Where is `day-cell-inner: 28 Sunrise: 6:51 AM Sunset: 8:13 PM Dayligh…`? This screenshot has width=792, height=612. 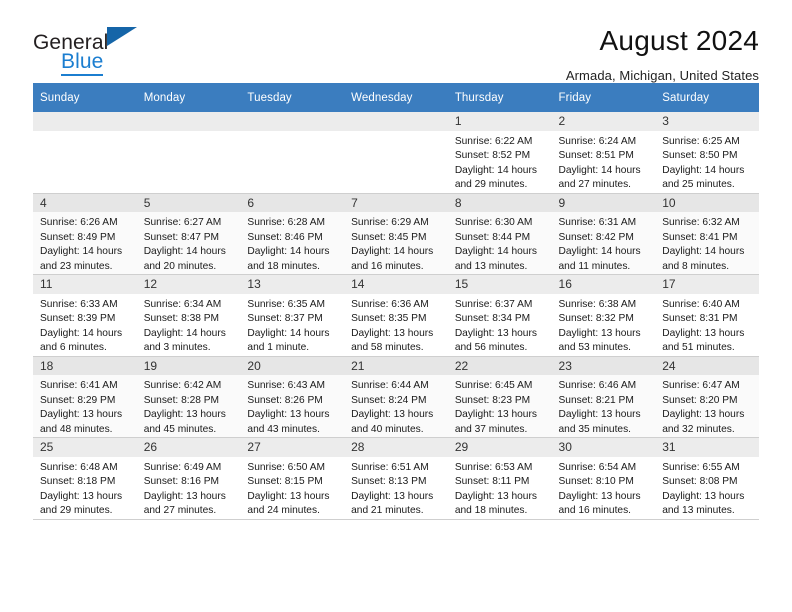 day-cell-inner: 28 Sunrise: 6:51 AM Sunset: 8:13 PM Dayligh… is located at coordinates (396, 478).